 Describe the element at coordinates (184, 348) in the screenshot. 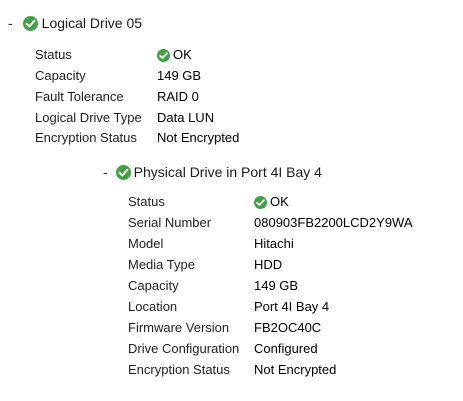

I see `property-label: Drive Configuration` at that location.